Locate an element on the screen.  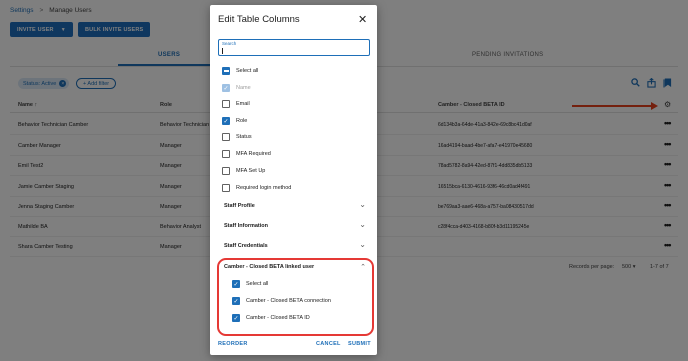
linked-option-beta-connection: ✓ Camber - Closed BETA connection is located at coordinates (281, 301).